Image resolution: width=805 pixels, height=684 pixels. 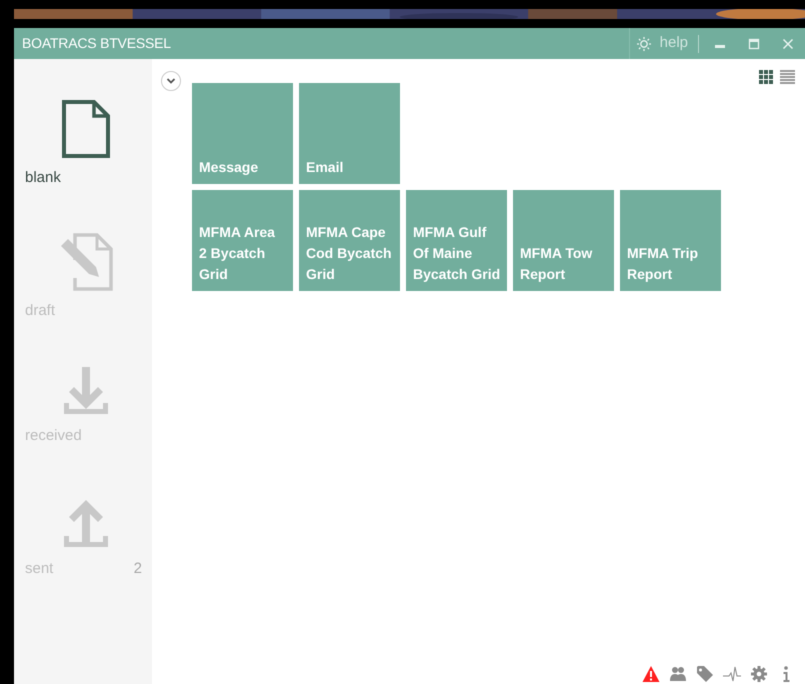 What do you see at coordinates (242, 133) in the screenshot?
I see `form-tile: Message` at bounding box center [242, 133].